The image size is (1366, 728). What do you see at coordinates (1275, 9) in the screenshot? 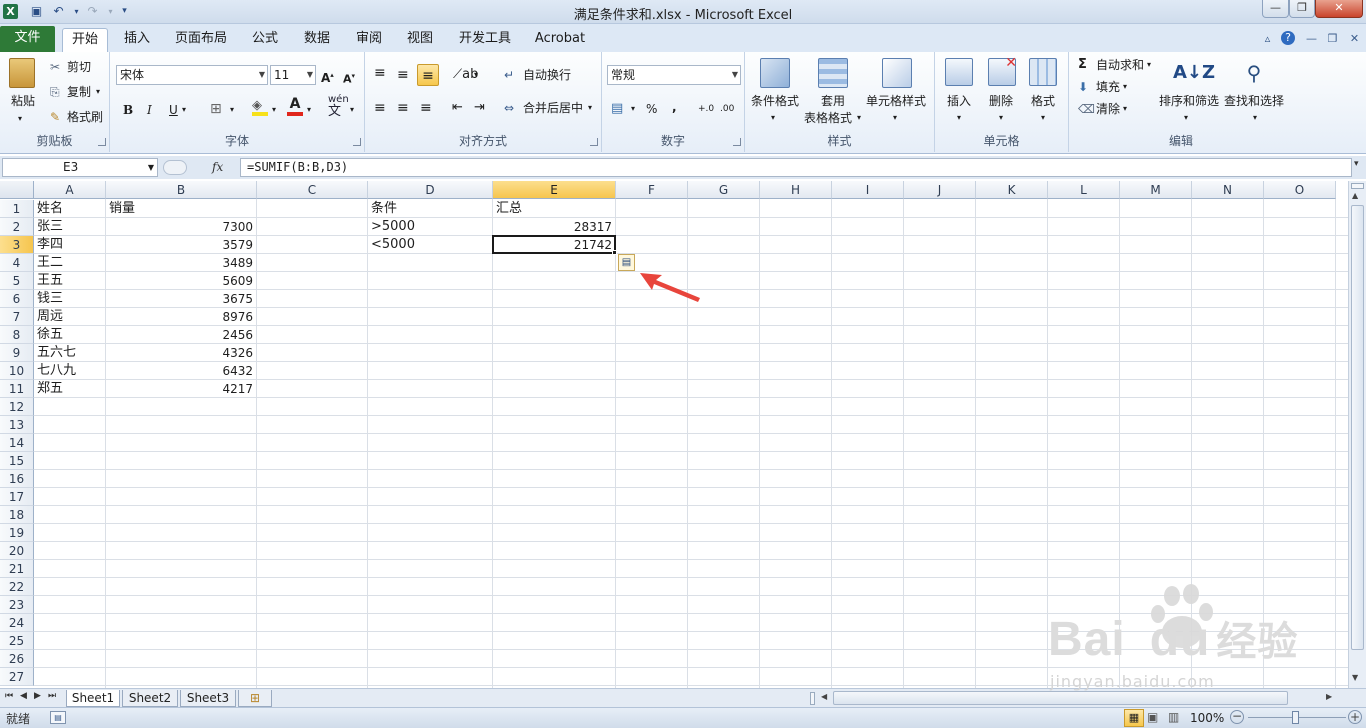
I see `minimize-button: —` at bounding box center [1275, 9].